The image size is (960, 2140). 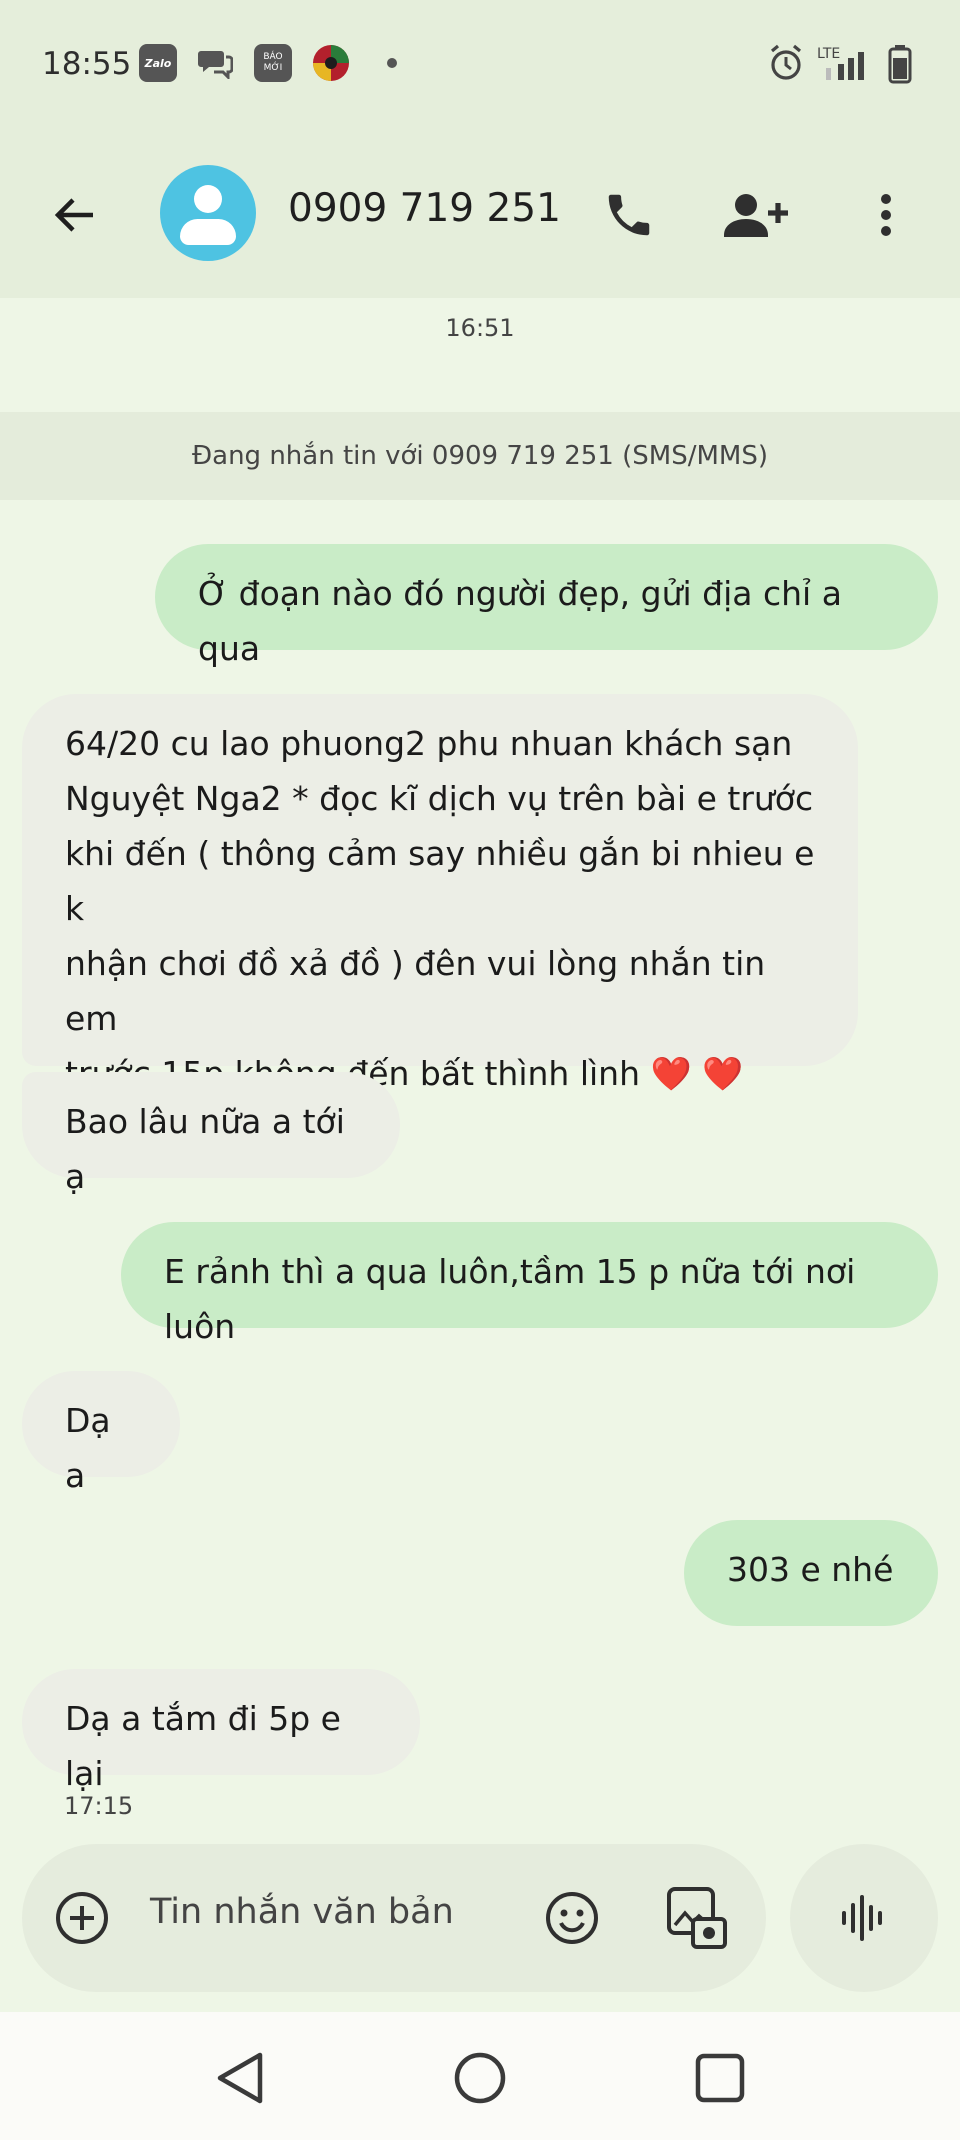 I want to click on baomoi-icon: BÁO MỚI, so click(x=273, y=63).